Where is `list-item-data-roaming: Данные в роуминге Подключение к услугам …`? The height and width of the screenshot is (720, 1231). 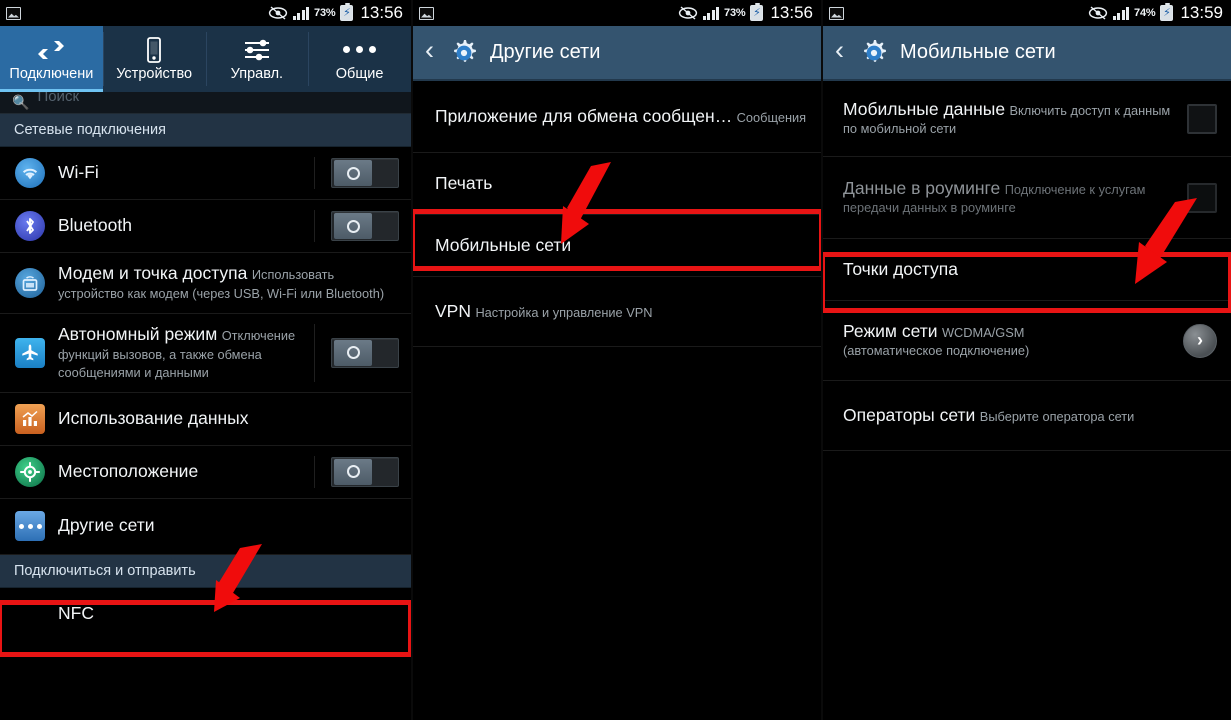
list-item-data-roaming: Данные в роуминге Подключение к услугам … is located at coordinates (1027, 198).